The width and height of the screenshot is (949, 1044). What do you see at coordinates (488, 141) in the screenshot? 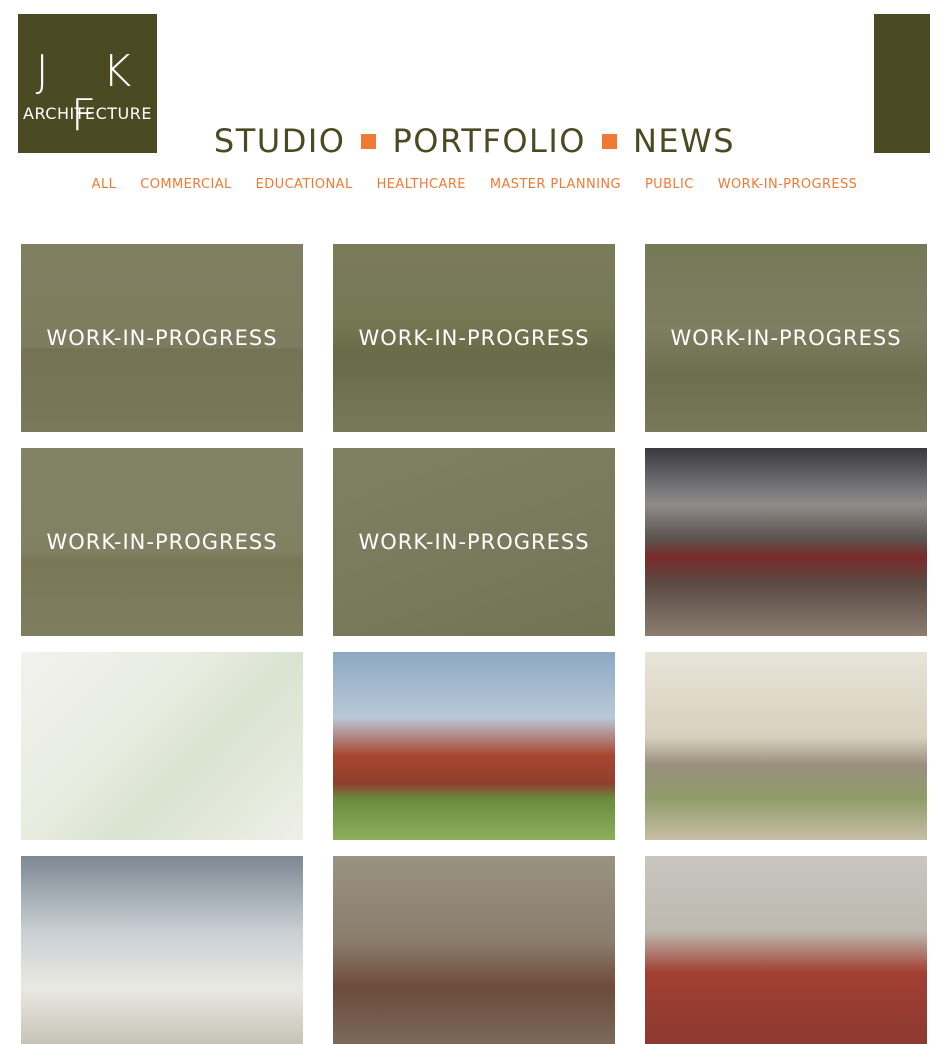
I see `nav-portfolio: PORTFOLIO` at bounding box center [488, 141].